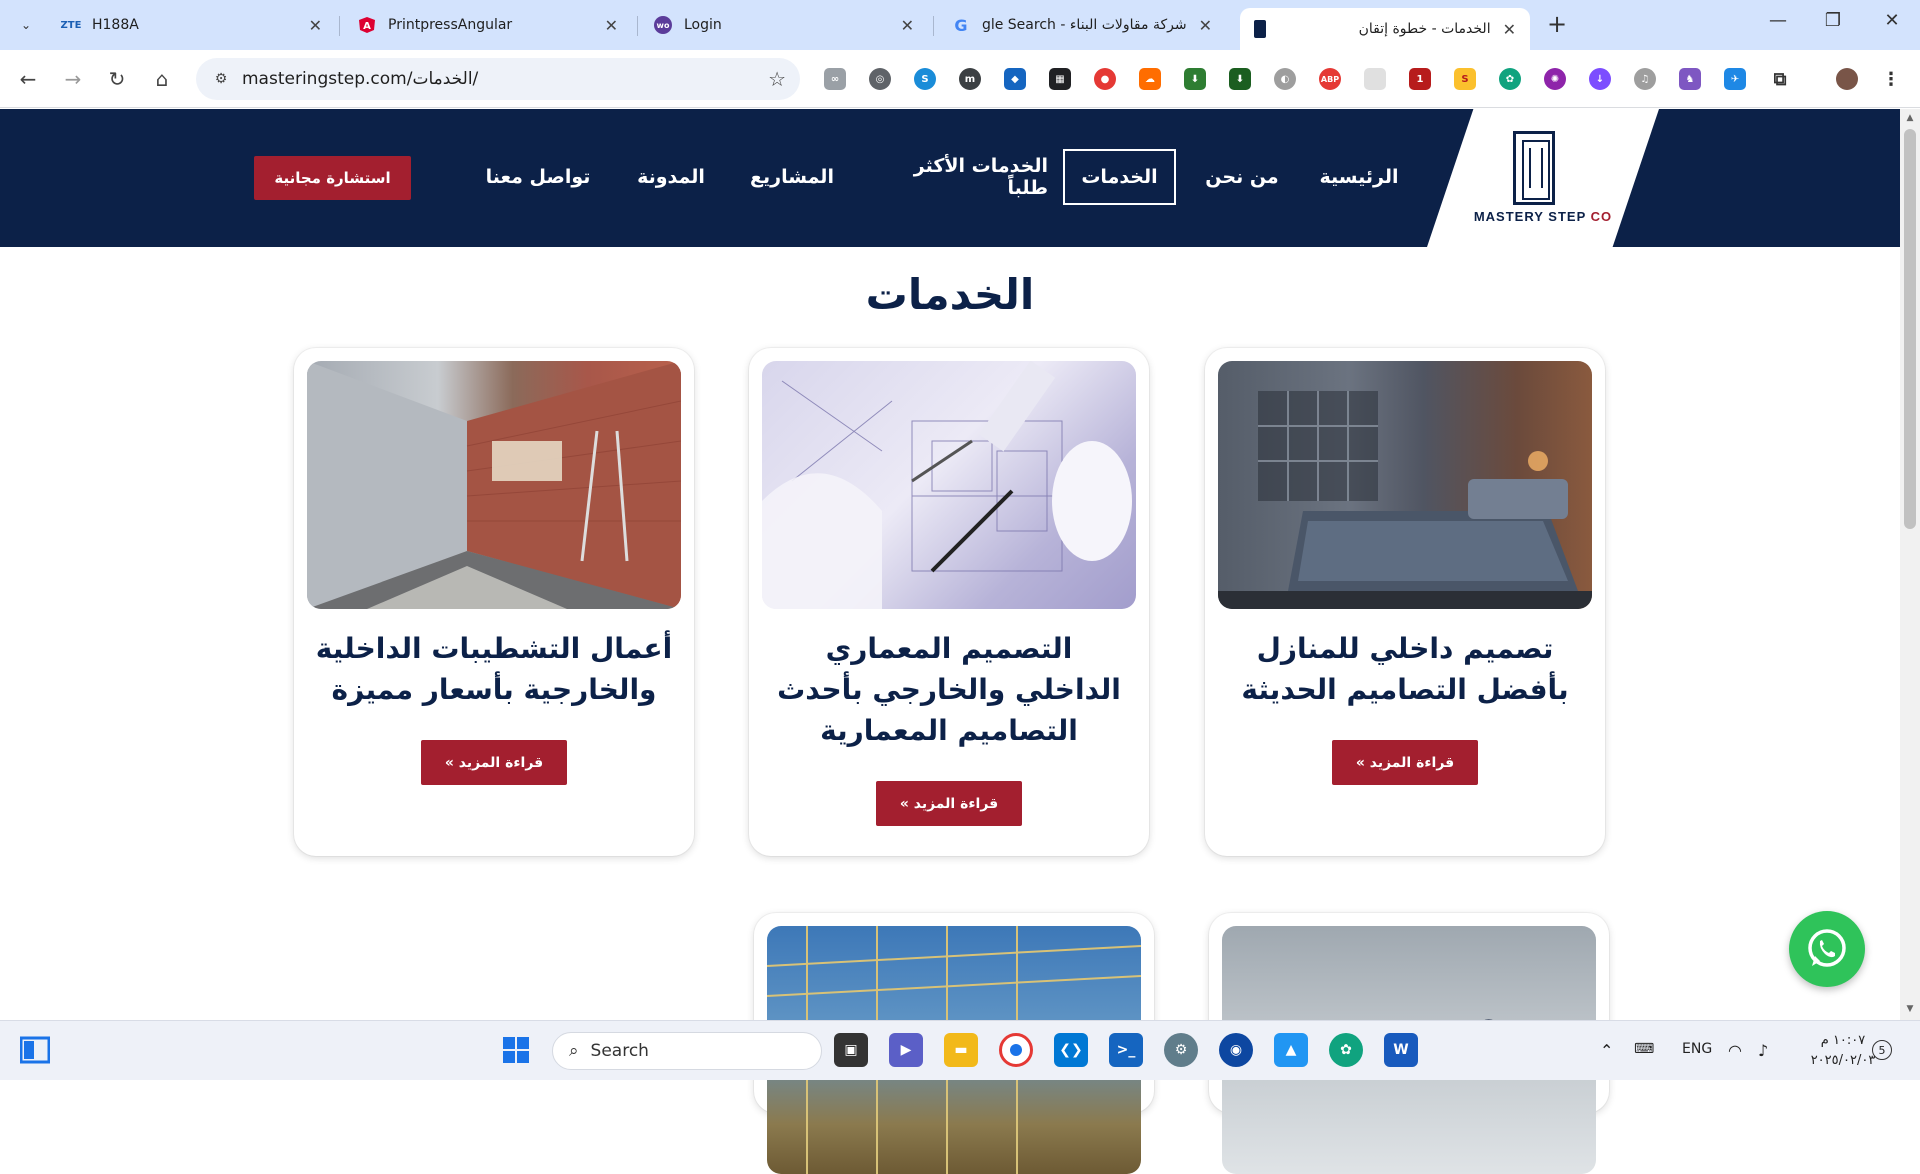 The width and height of the screenshot is (1920, 1174). What do you see at coordinates (1346, 1050) in the screenshot?
I see `chatgpt-app-icon: ✿` at bounding box center [1346, 1050].